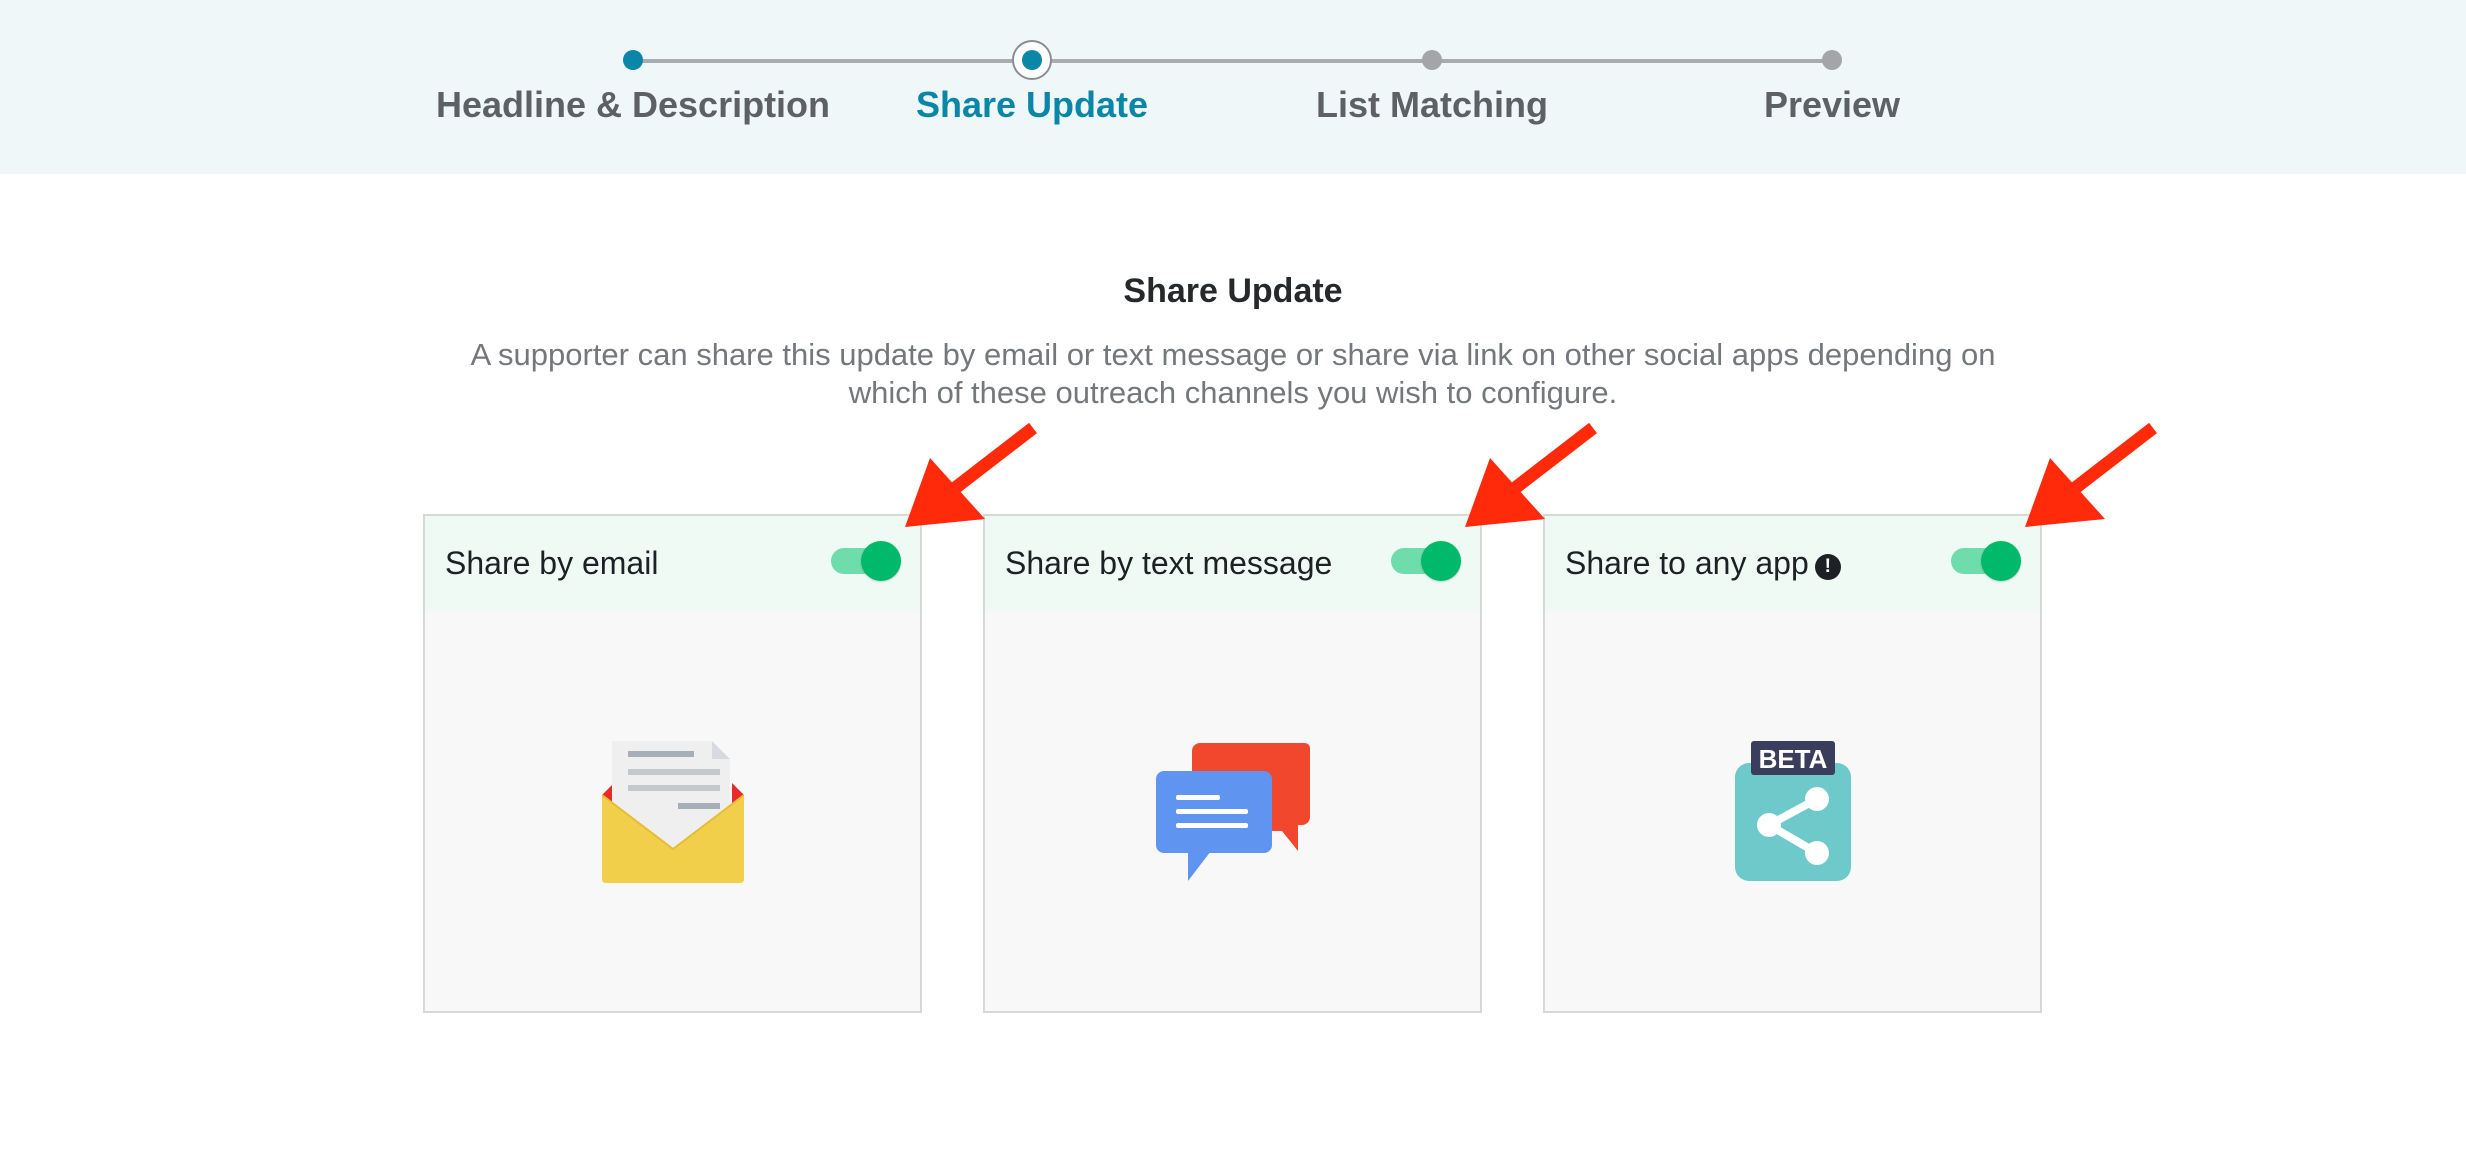 Image resolution: width=2466 pixels, height=1153 pixels. Describe the element at coordinates (1832, 60) in the screenshot. I see `step-dot-preview` at that location.